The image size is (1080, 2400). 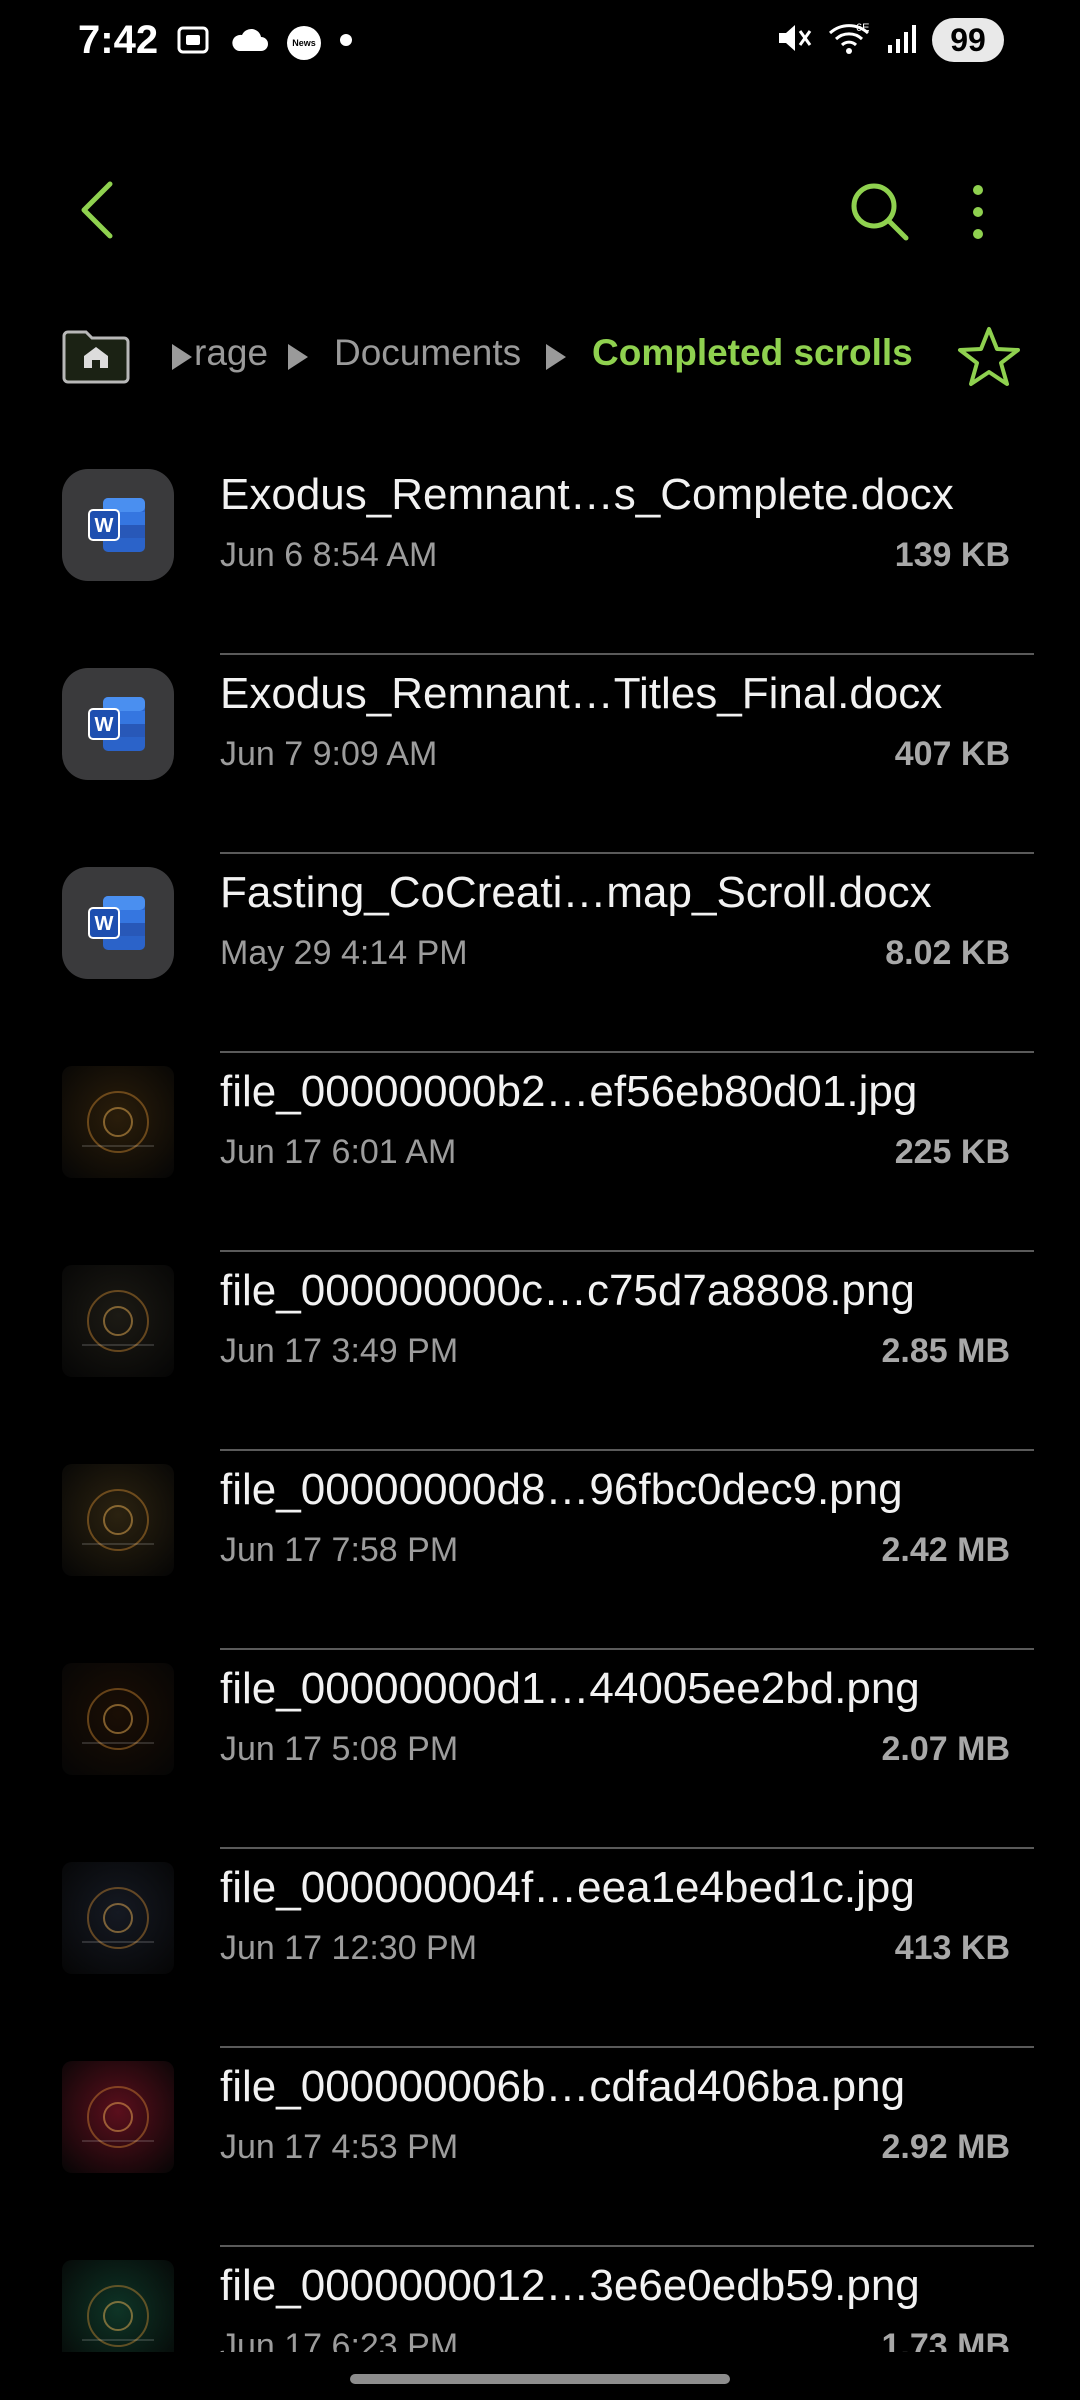 I want to click on status-time: 7:42, so click(x=118, y=40).